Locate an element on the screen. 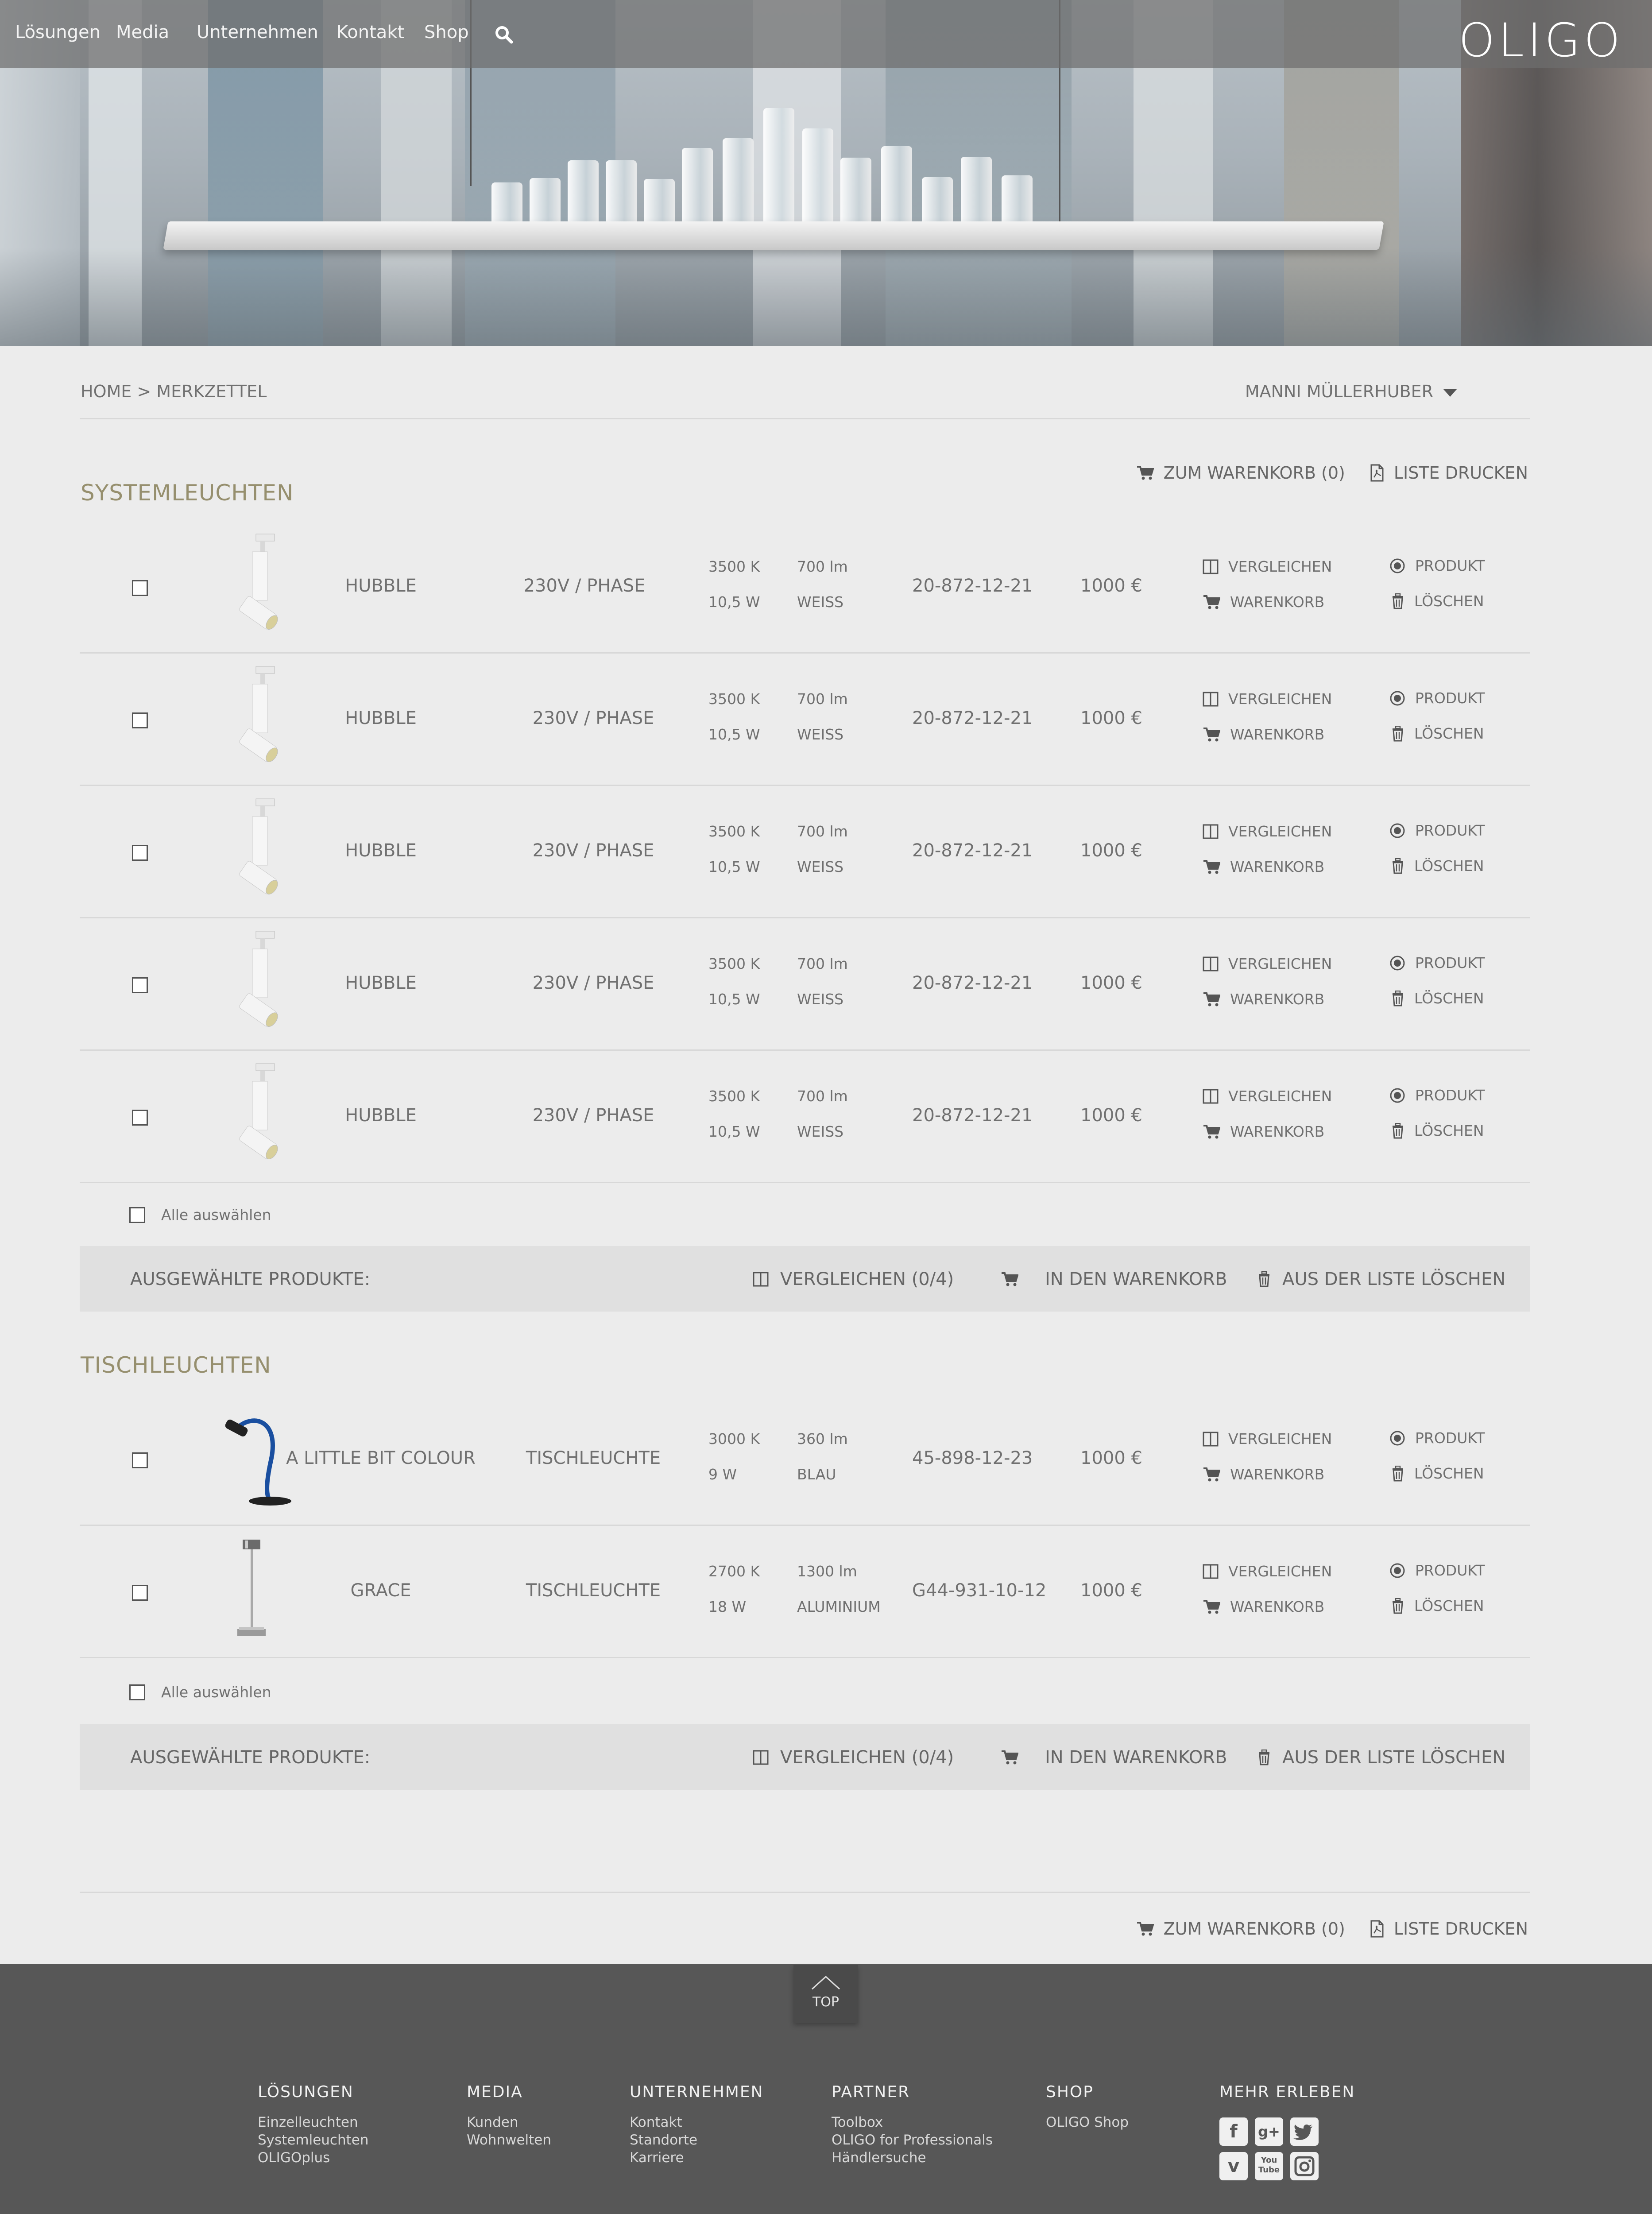 Image resolution: width=1652 pixels, height=2214 pixels. breadcrumb: HOME > MERKZETTEL is located at coordinates (174, 391).